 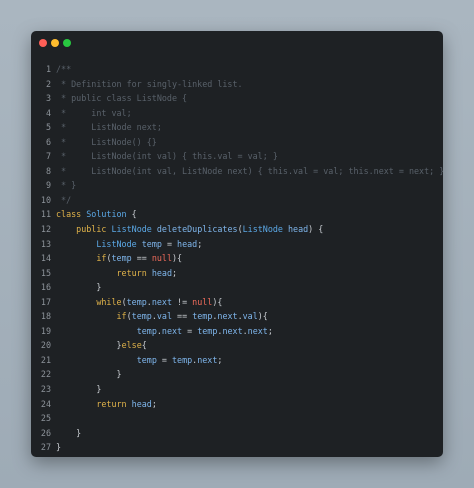 I want to click on code-line: 13 ListNode temp = head;, so click(x=237, y=244).